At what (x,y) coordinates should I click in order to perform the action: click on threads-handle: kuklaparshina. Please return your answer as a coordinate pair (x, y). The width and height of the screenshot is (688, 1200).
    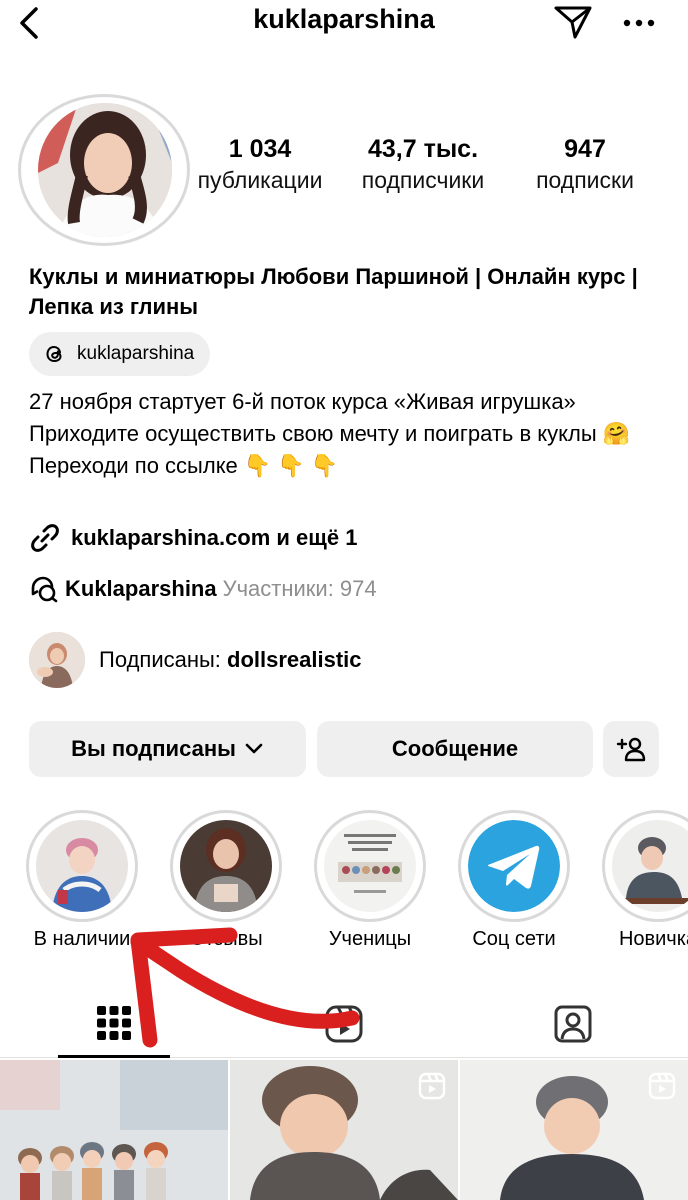
    Looking at the image, I should click on (136, 353).